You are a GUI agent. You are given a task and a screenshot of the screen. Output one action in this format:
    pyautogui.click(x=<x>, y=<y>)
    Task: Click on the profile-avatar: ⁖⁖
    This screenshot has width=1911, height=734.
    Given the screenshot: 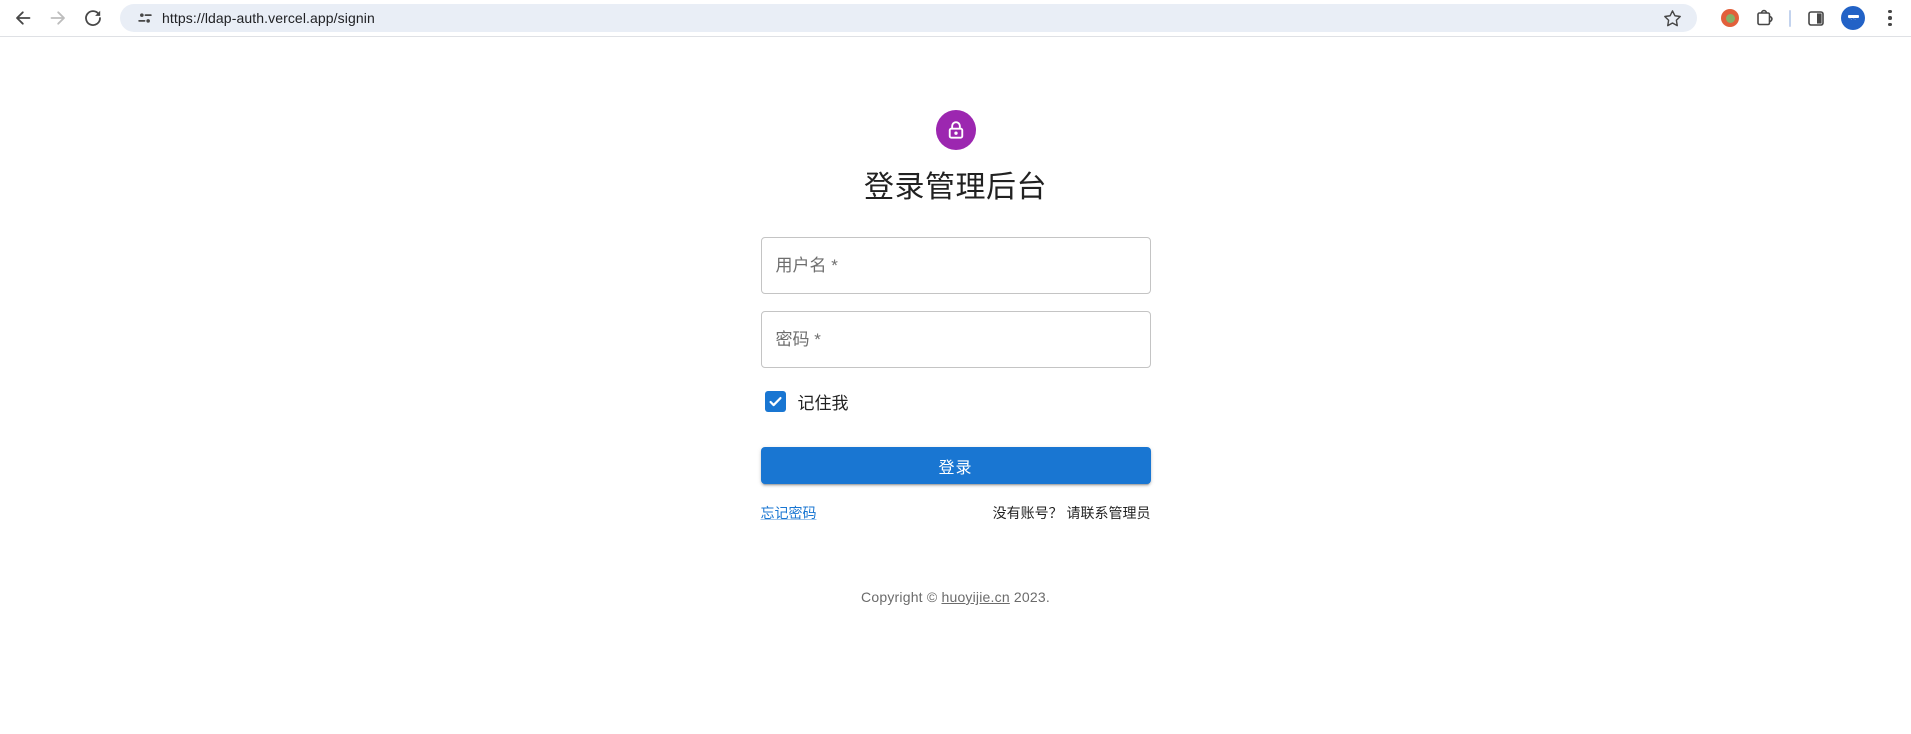 What is the action you would take?
    pyautogui.click(x=1853, y=18)
    